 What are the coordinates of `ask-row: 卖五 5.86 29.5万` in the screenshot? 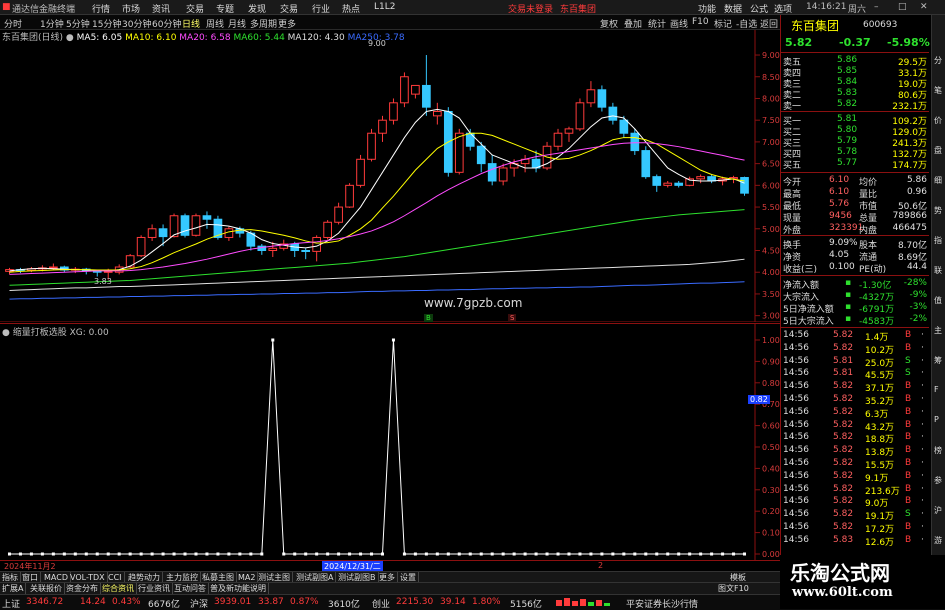 It's located at (856, 61).